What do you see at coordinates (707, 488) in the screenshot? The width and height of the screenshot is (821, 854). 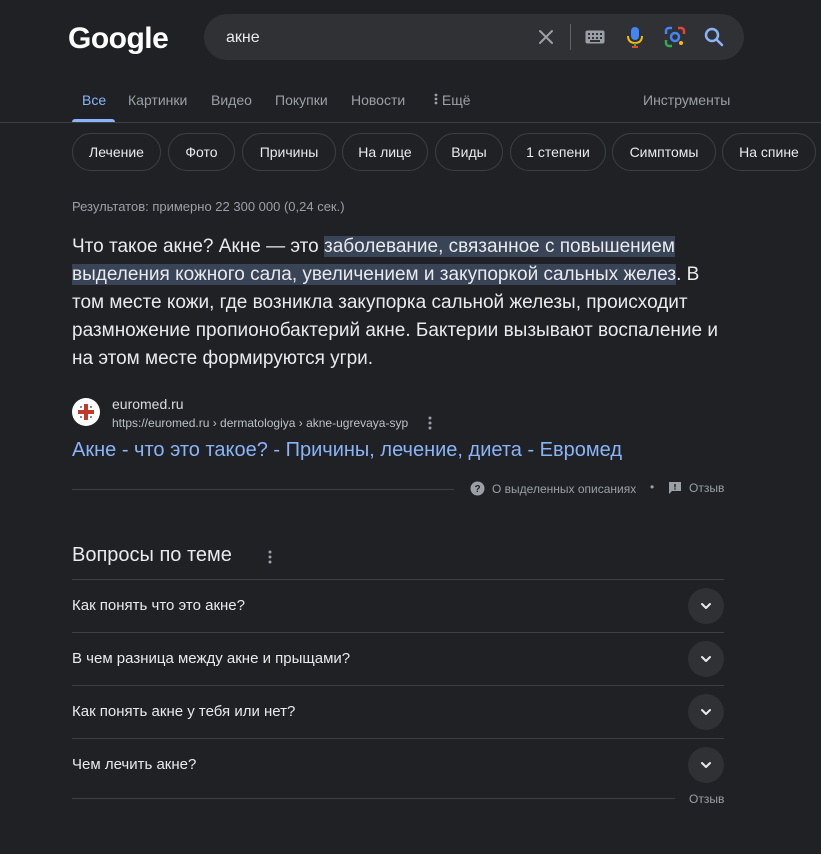 I see `snippet-feedback-label: Отзыв` at bounding box center [707, 488].